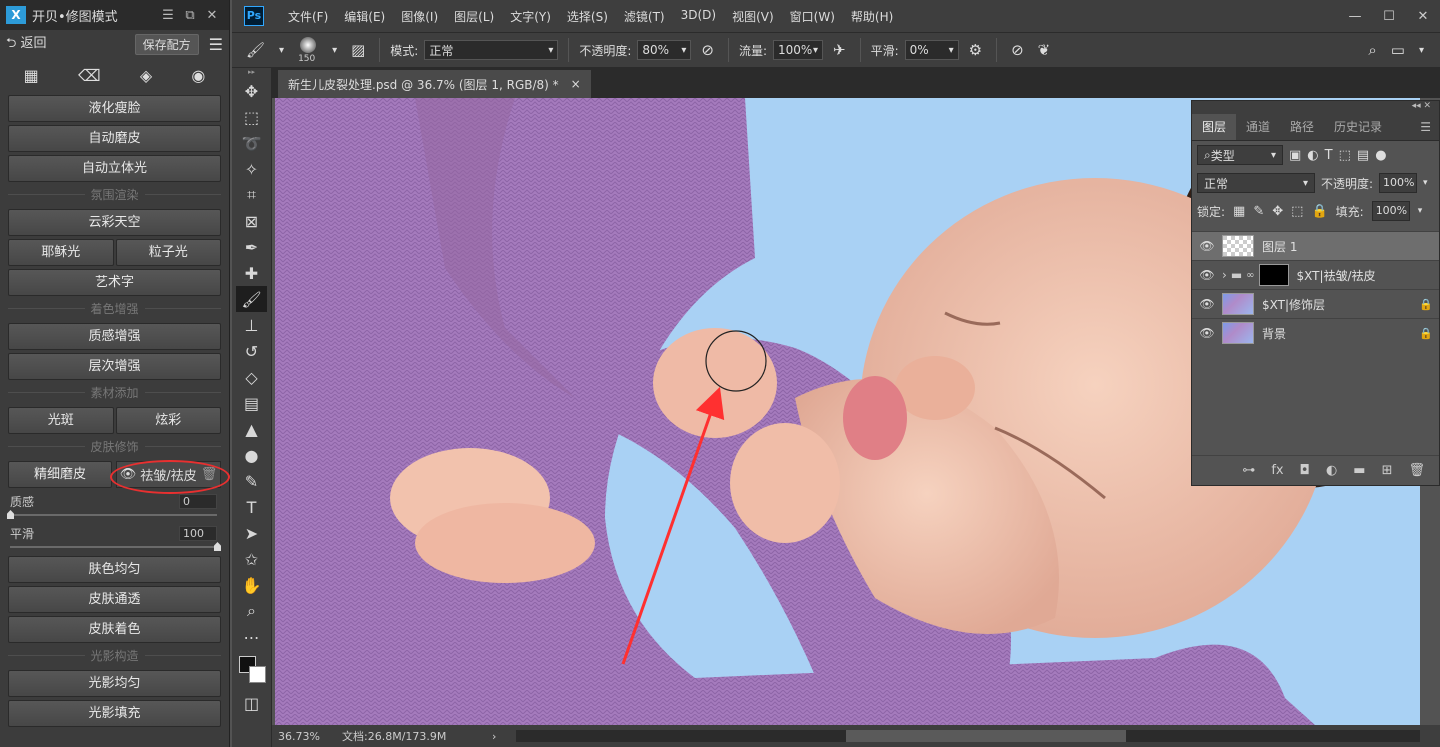  What do you see at coordinates (1297, 211) in the screenshot?
I see `lock-artboard-icon: ⬚` at bounding box center [1297, 211].